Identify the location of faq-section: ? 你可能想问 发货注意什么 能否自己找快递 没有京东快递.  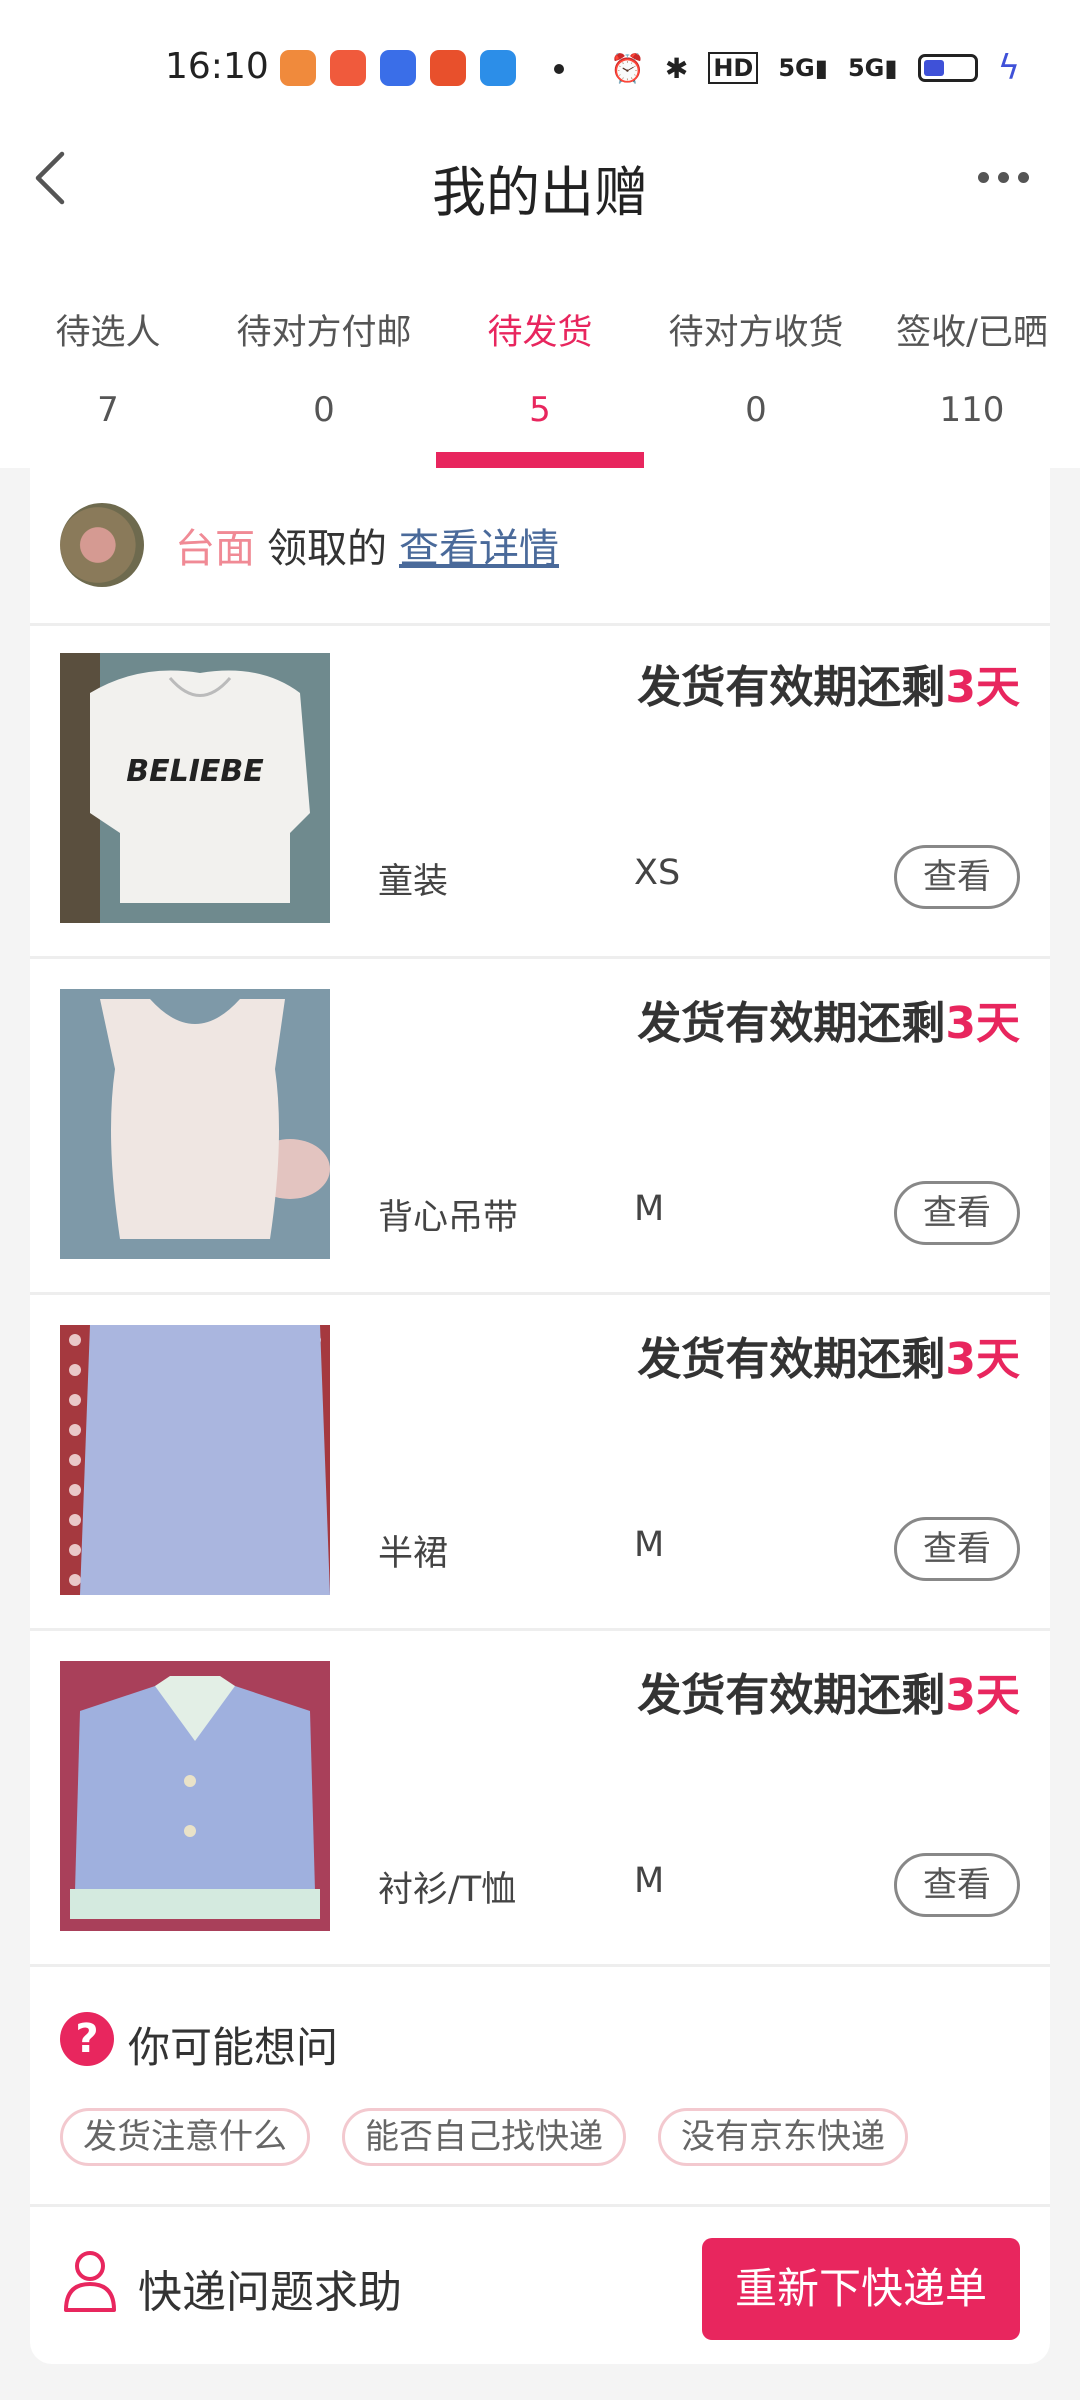
(540, 2087).